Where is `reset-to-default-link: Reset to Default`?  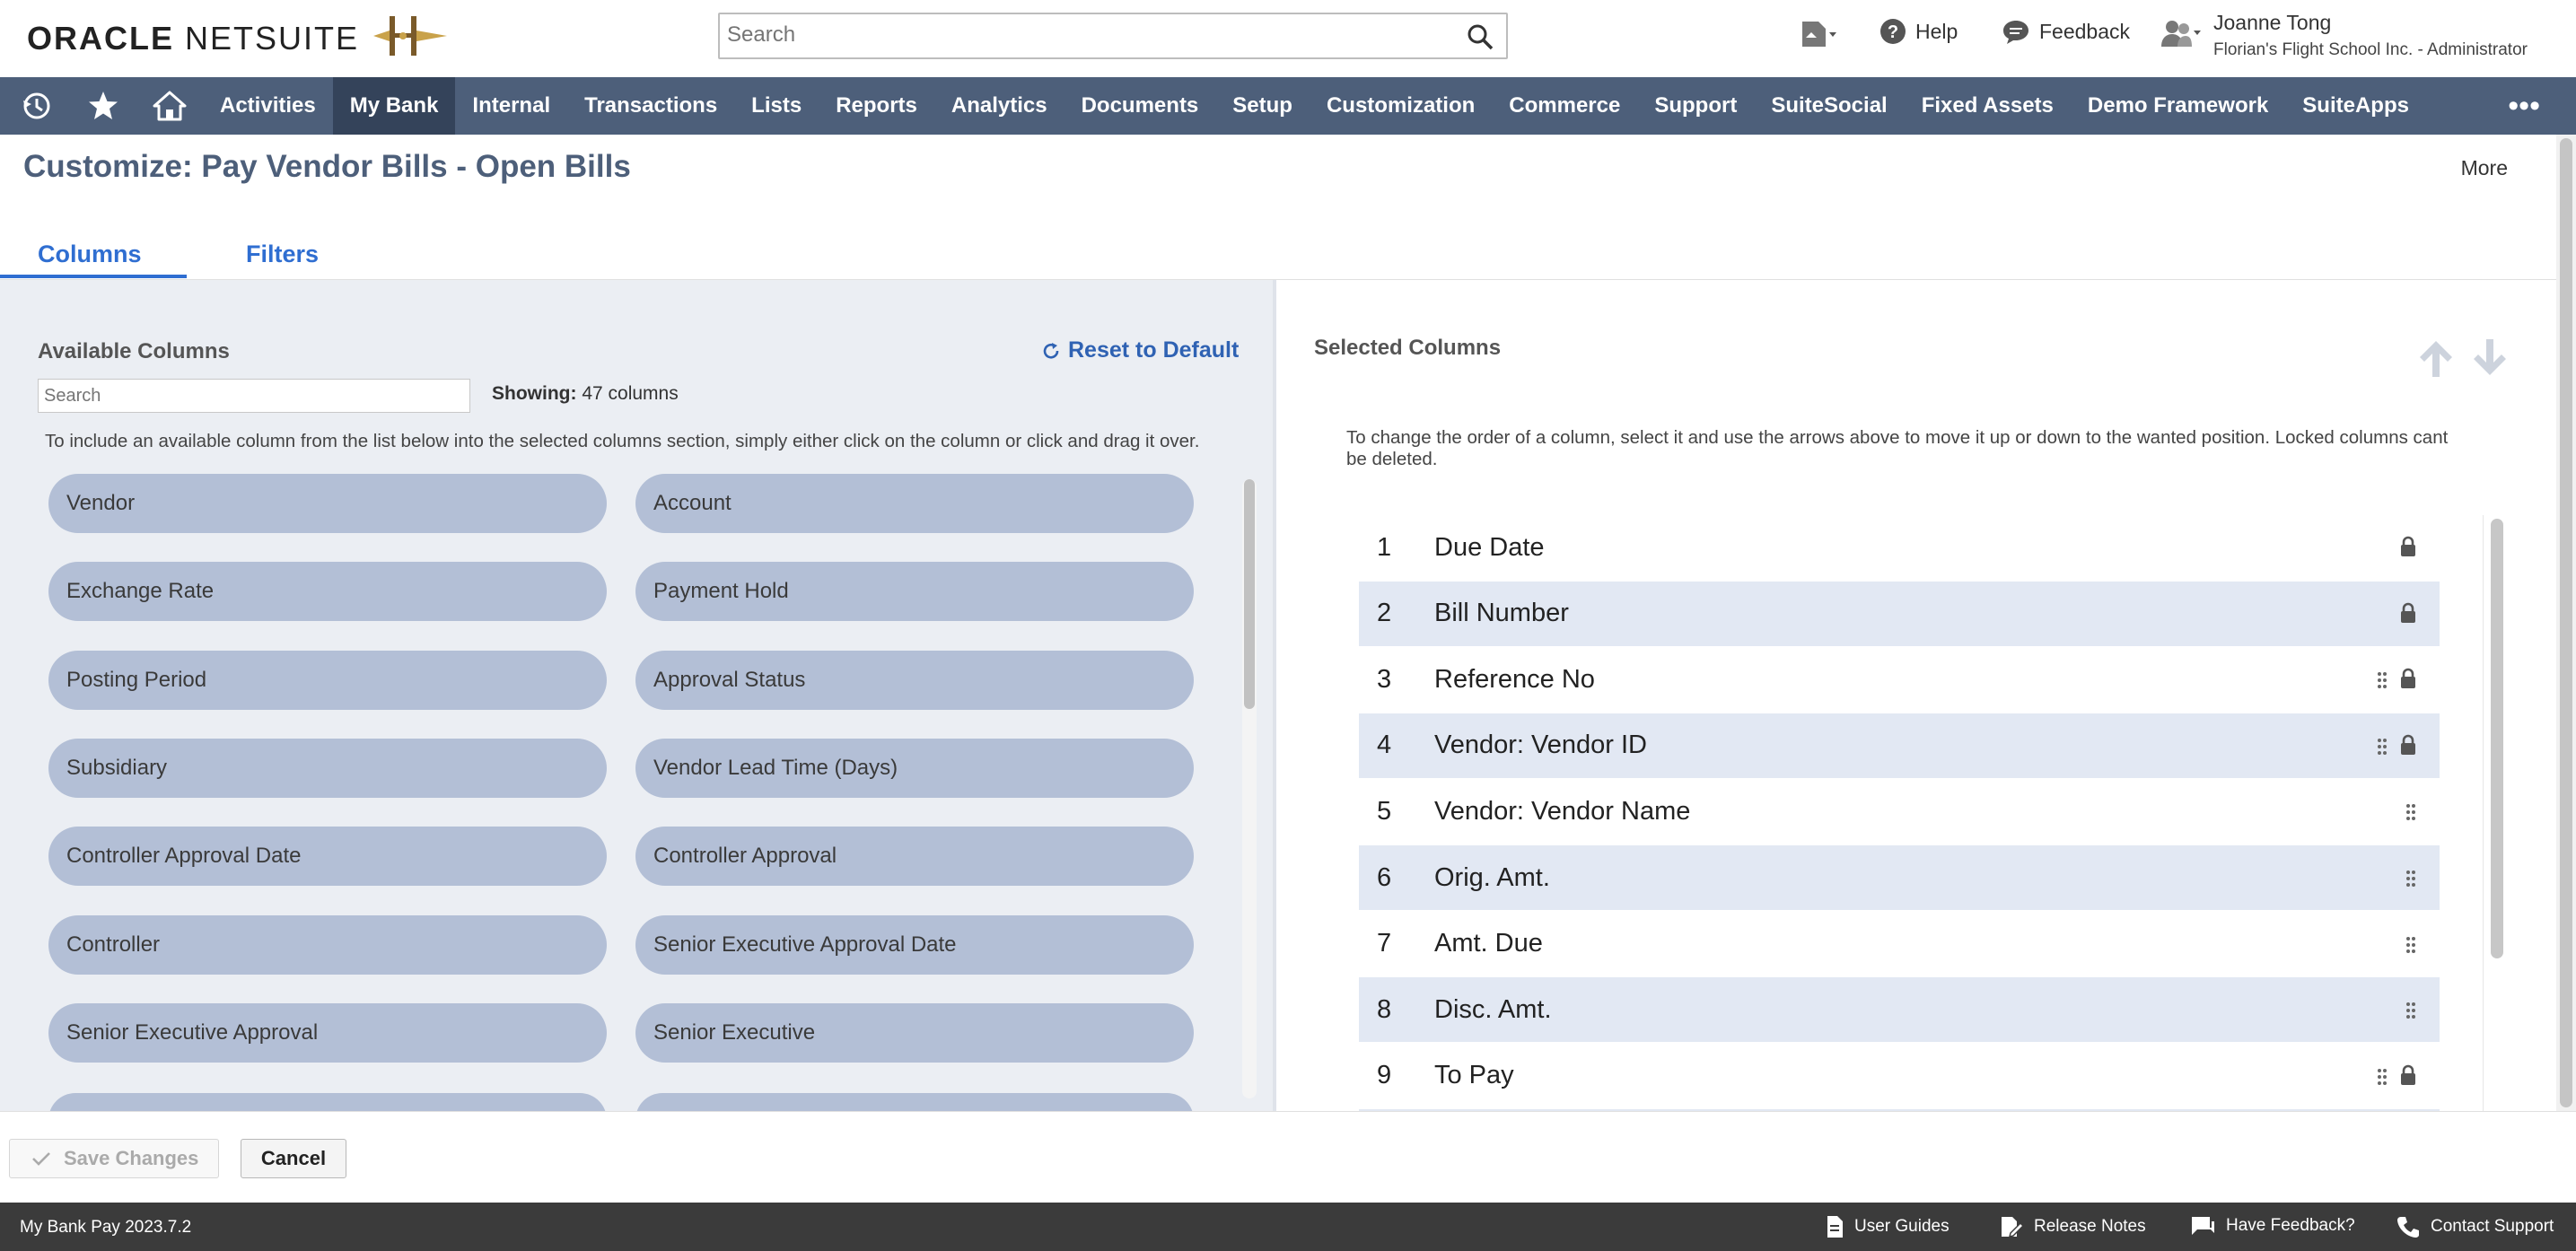 reset-to-default-link: Reset to Default is located at coordinates (1140, 350).